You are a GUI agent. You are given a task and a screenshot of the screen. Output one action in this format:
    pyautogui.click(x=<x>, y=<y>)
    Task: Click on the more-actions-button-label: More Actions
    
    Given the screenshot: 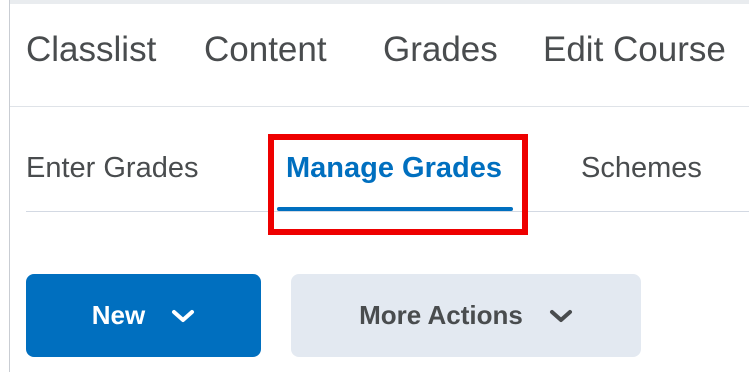 What is the action you would take?
    pyautogui.click(x=441, y=315)
    